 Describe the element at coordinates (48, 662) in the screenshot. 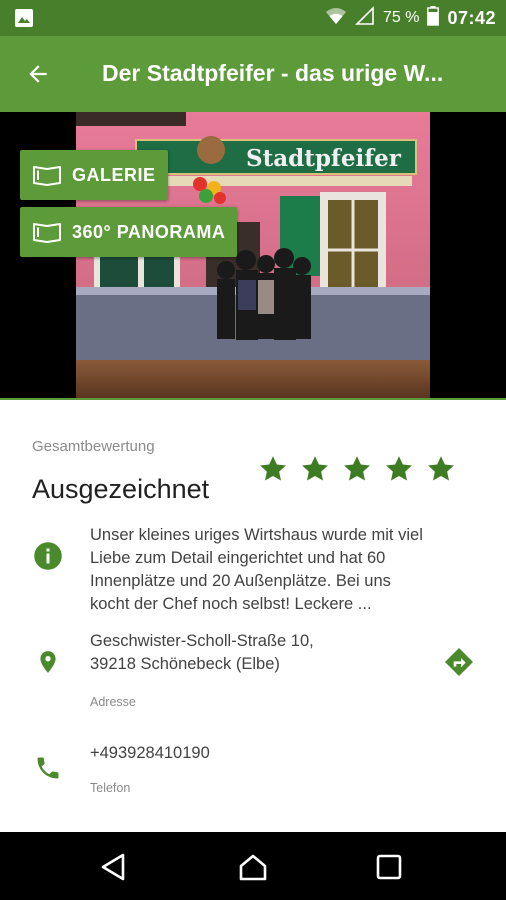

I see `location-pin-icon` at that location.